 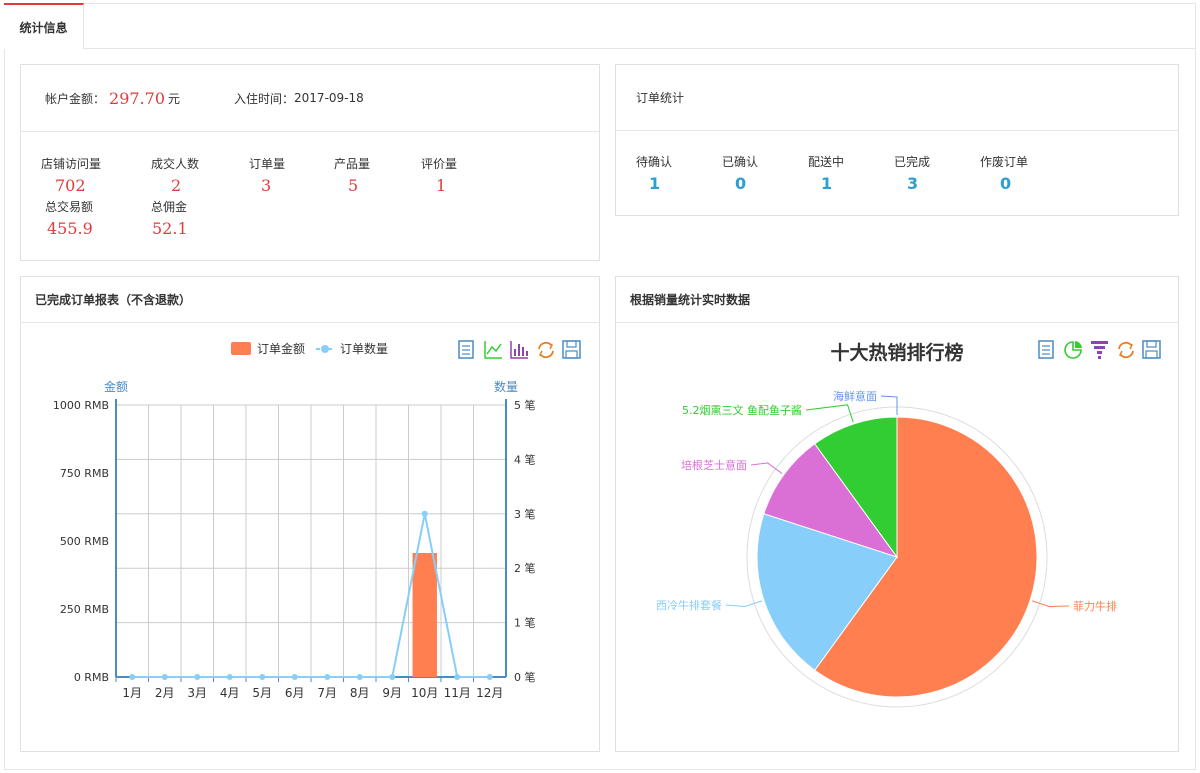 I want to click on chart-toolbox, so click(x=519, y=349).